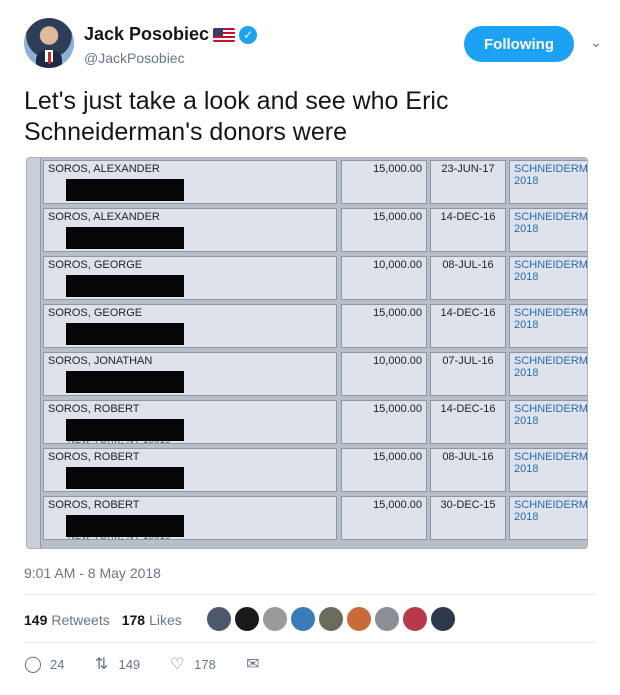 This screenshot has width=620, height=695. Describe the element at coordinates (49, 58) in the screenshot. I see `avatar-tie` at that location.